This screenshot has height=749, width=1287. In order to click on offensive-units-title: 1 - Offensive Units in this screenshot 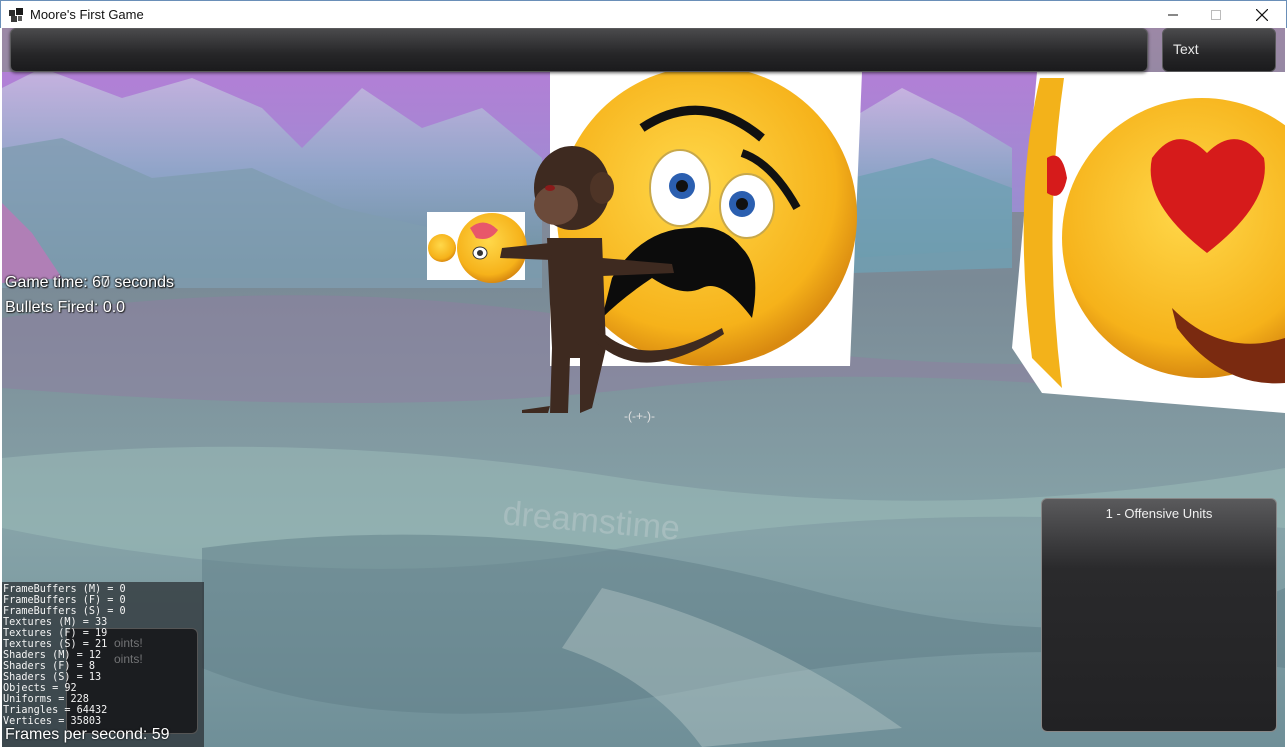, I will do `click(1159, 513)`.